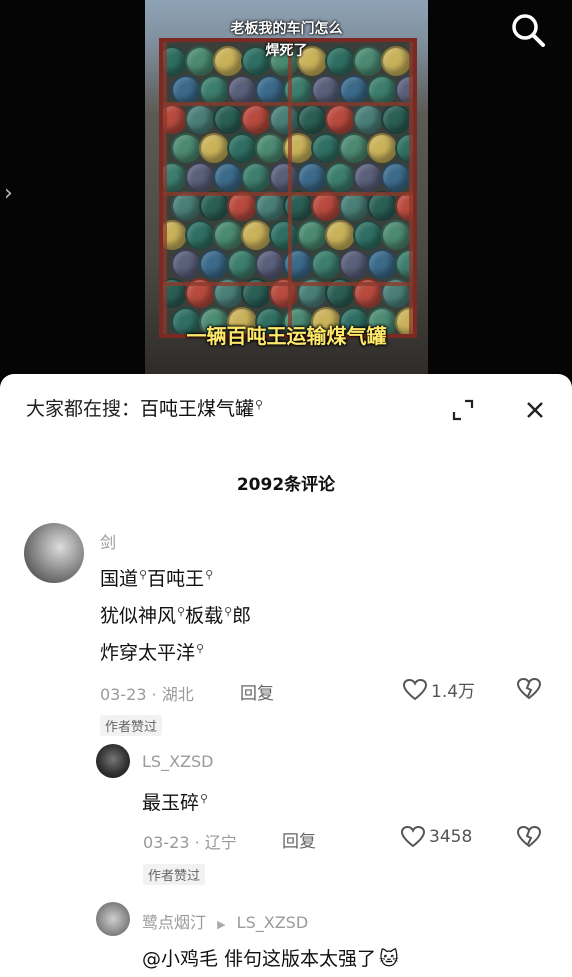 The width and height of the screenshot is (572, 977). Describe the element at coordinates (119, 579) in the screenshot. I see `search-keyword: 国道` at that location.